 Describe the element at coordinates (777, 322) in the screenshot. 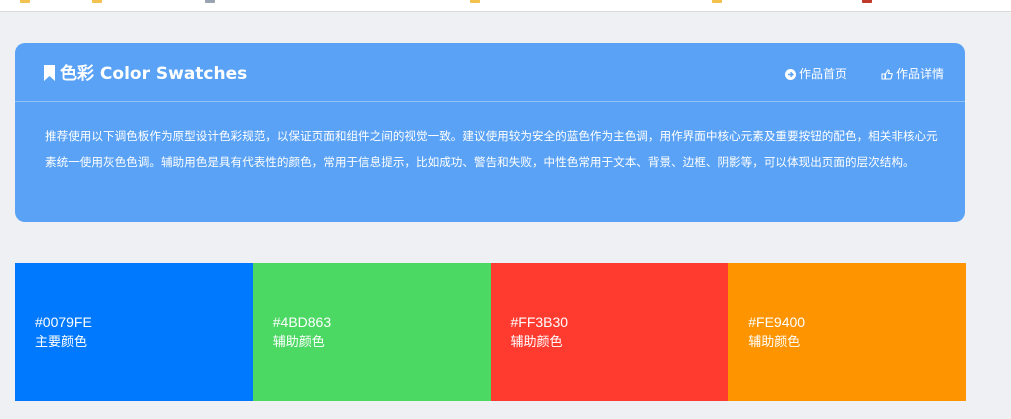

I see `swatch-hex: #FE9400` at that location.